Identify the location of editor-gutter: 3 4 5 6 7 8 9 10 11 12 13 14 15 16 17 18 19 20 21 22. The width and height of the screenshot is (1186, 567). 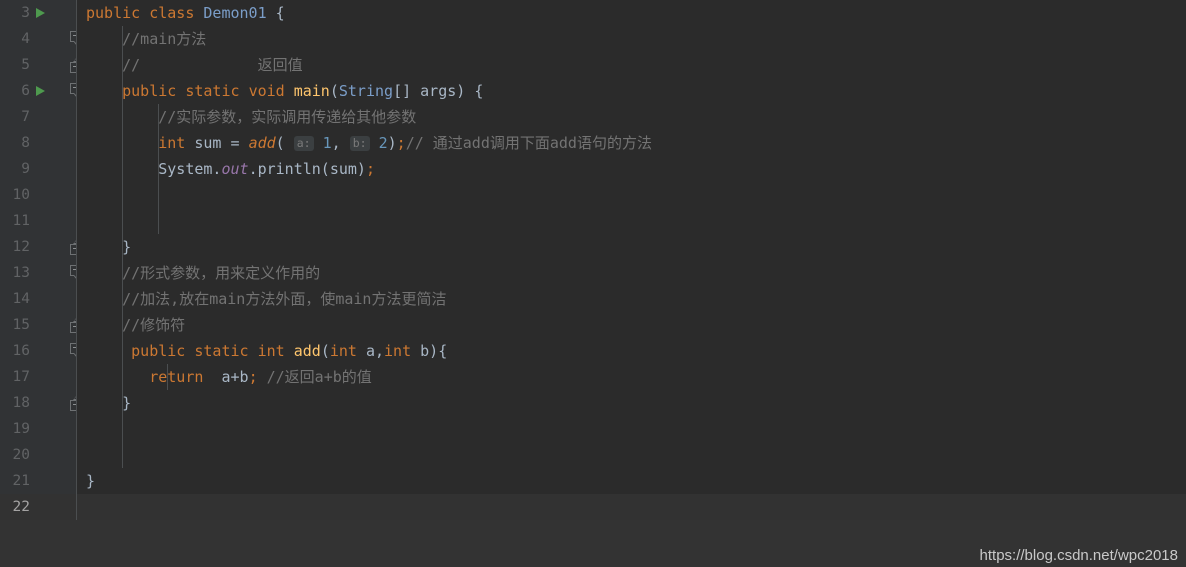
(41, 260).